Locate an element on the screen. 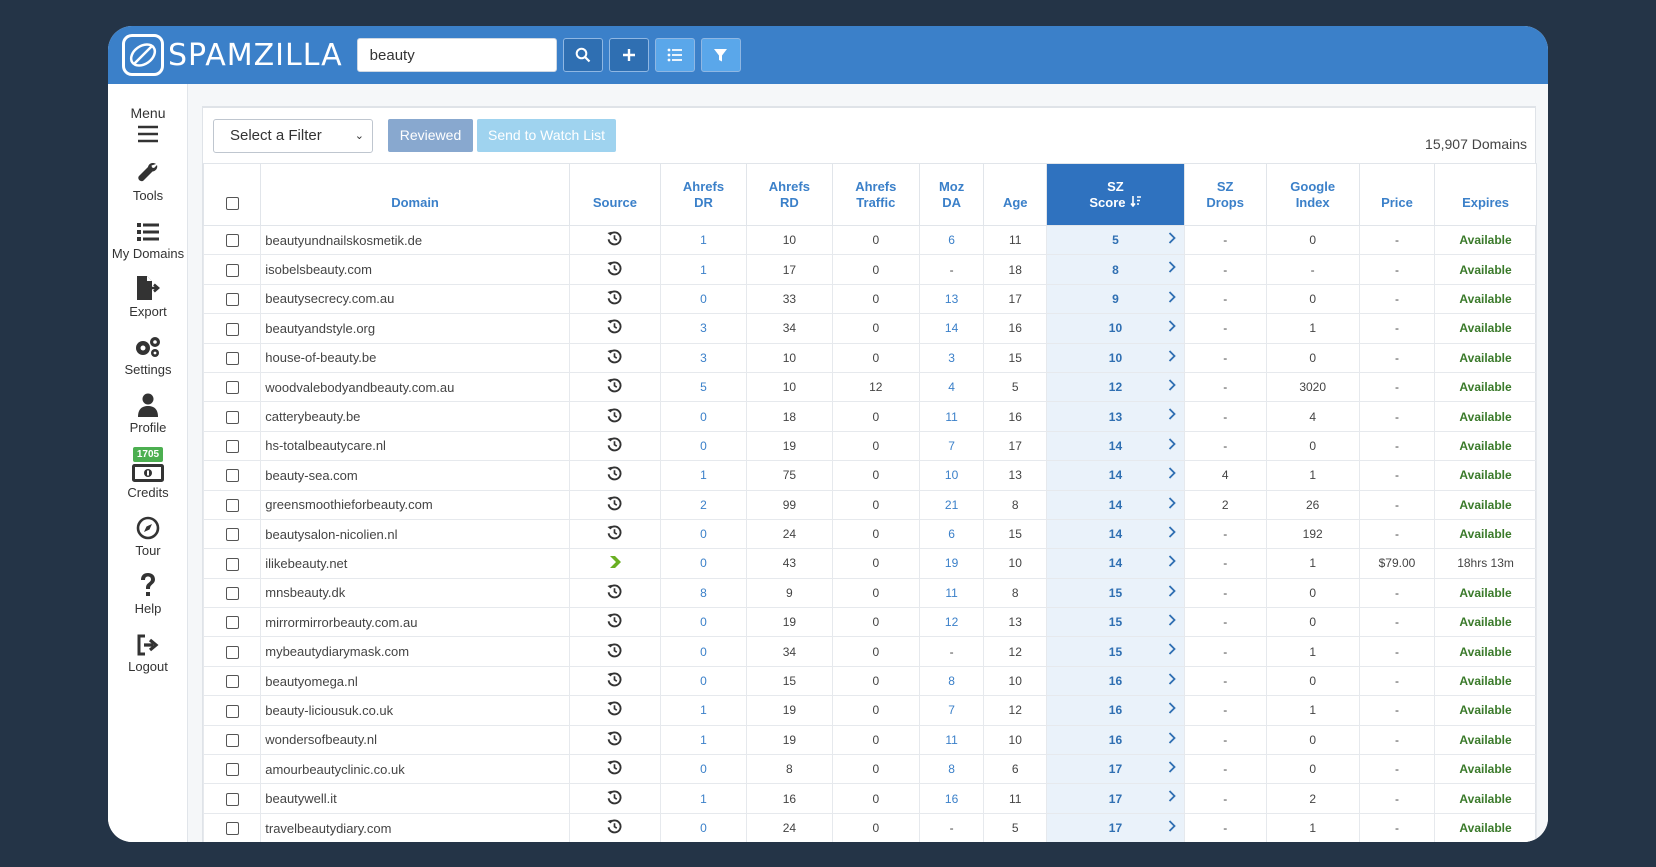 The width and height of the screenshot is (1656, 867). cell-dr: 8 is located at coordinates (703, 593).